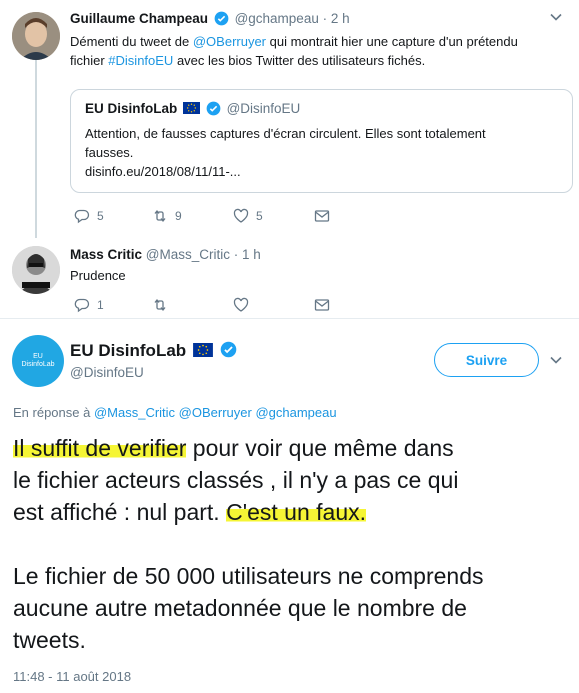 The width and height of the screenshot is (579, 693). I want to click on tweet-text-line: est affiché : nul part. C'est un faux., so click(190, 512).